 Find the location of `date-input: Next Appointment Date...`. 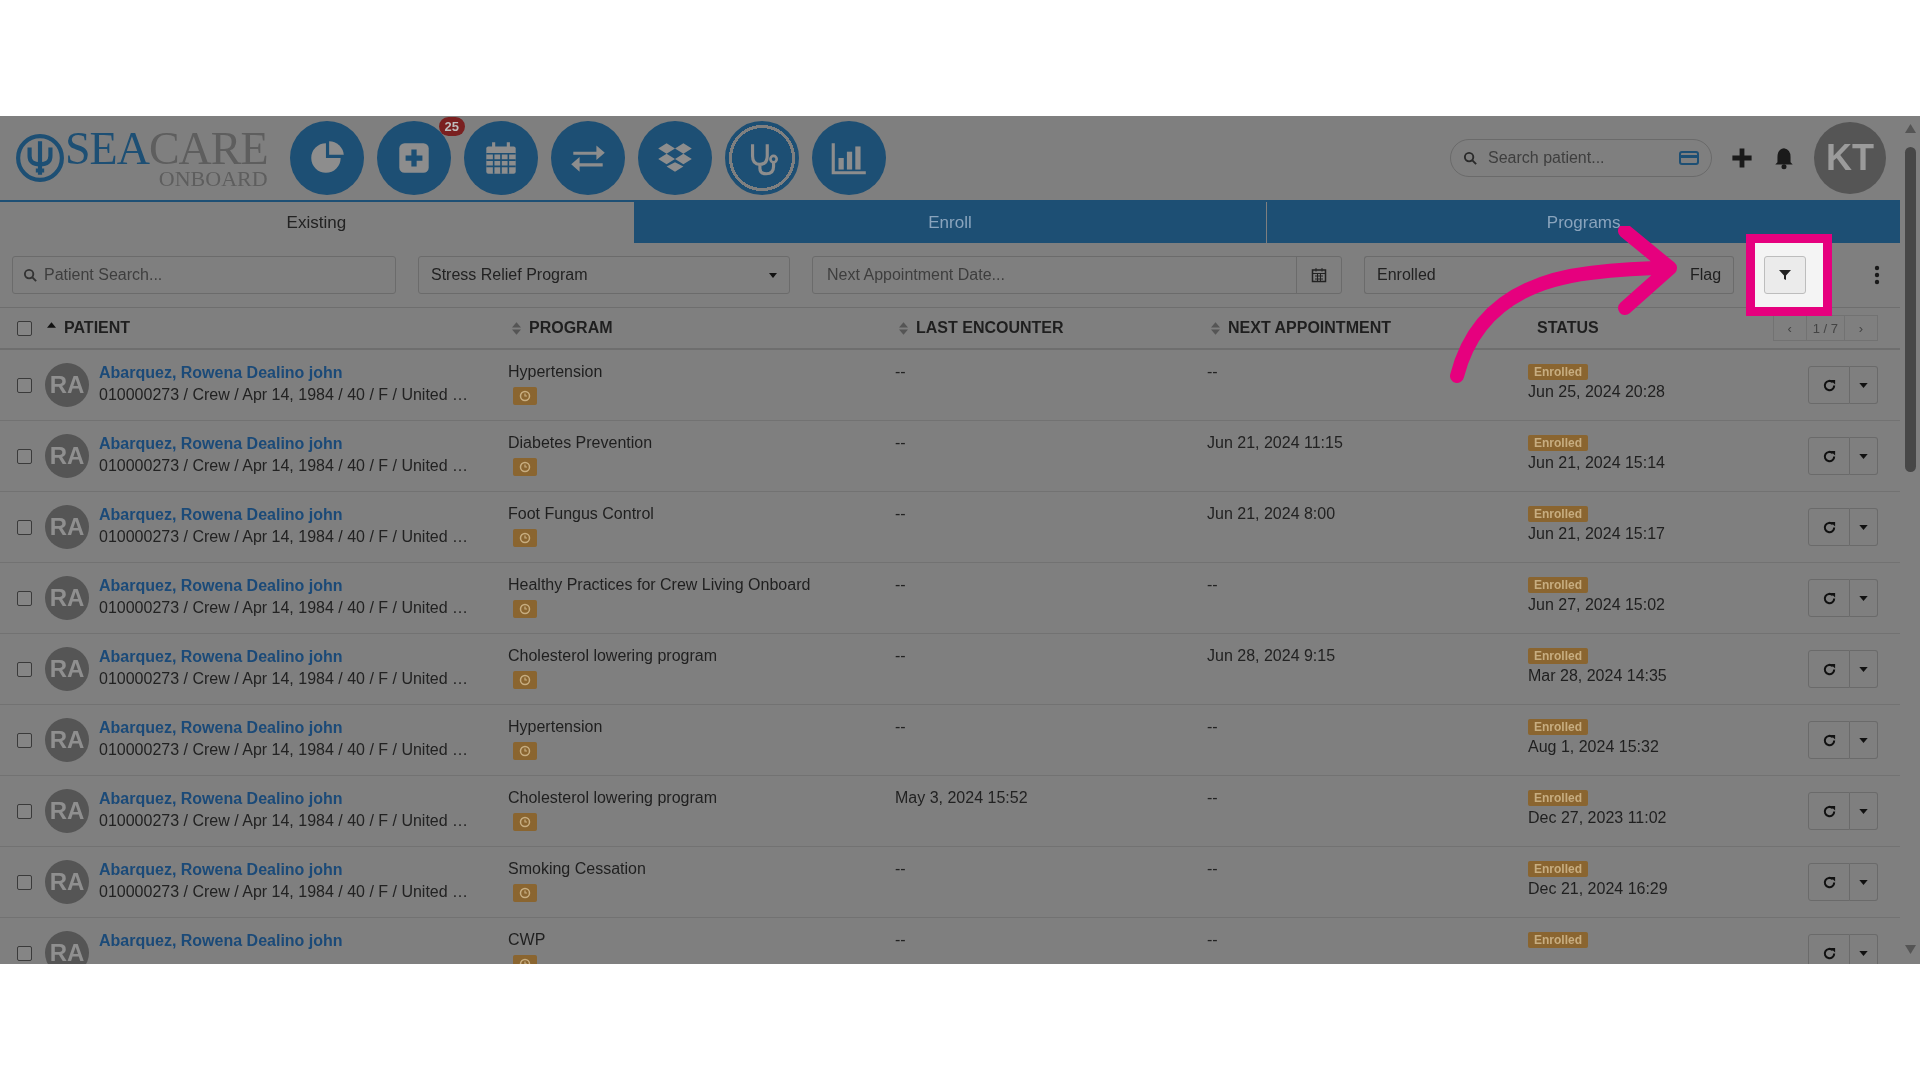

date-input: Next Appointment Date... is located at coordinates (1060, 275).